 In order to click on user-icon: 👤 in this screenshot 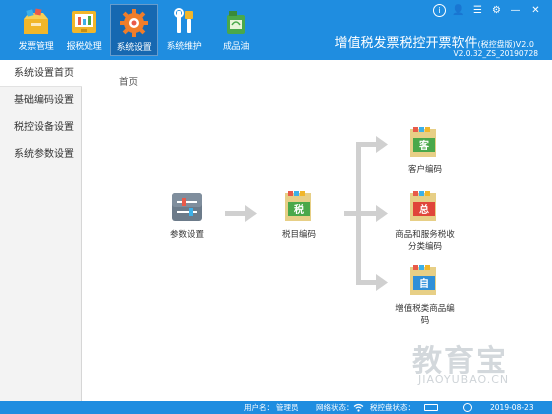, I will do `click(458, 10)`.